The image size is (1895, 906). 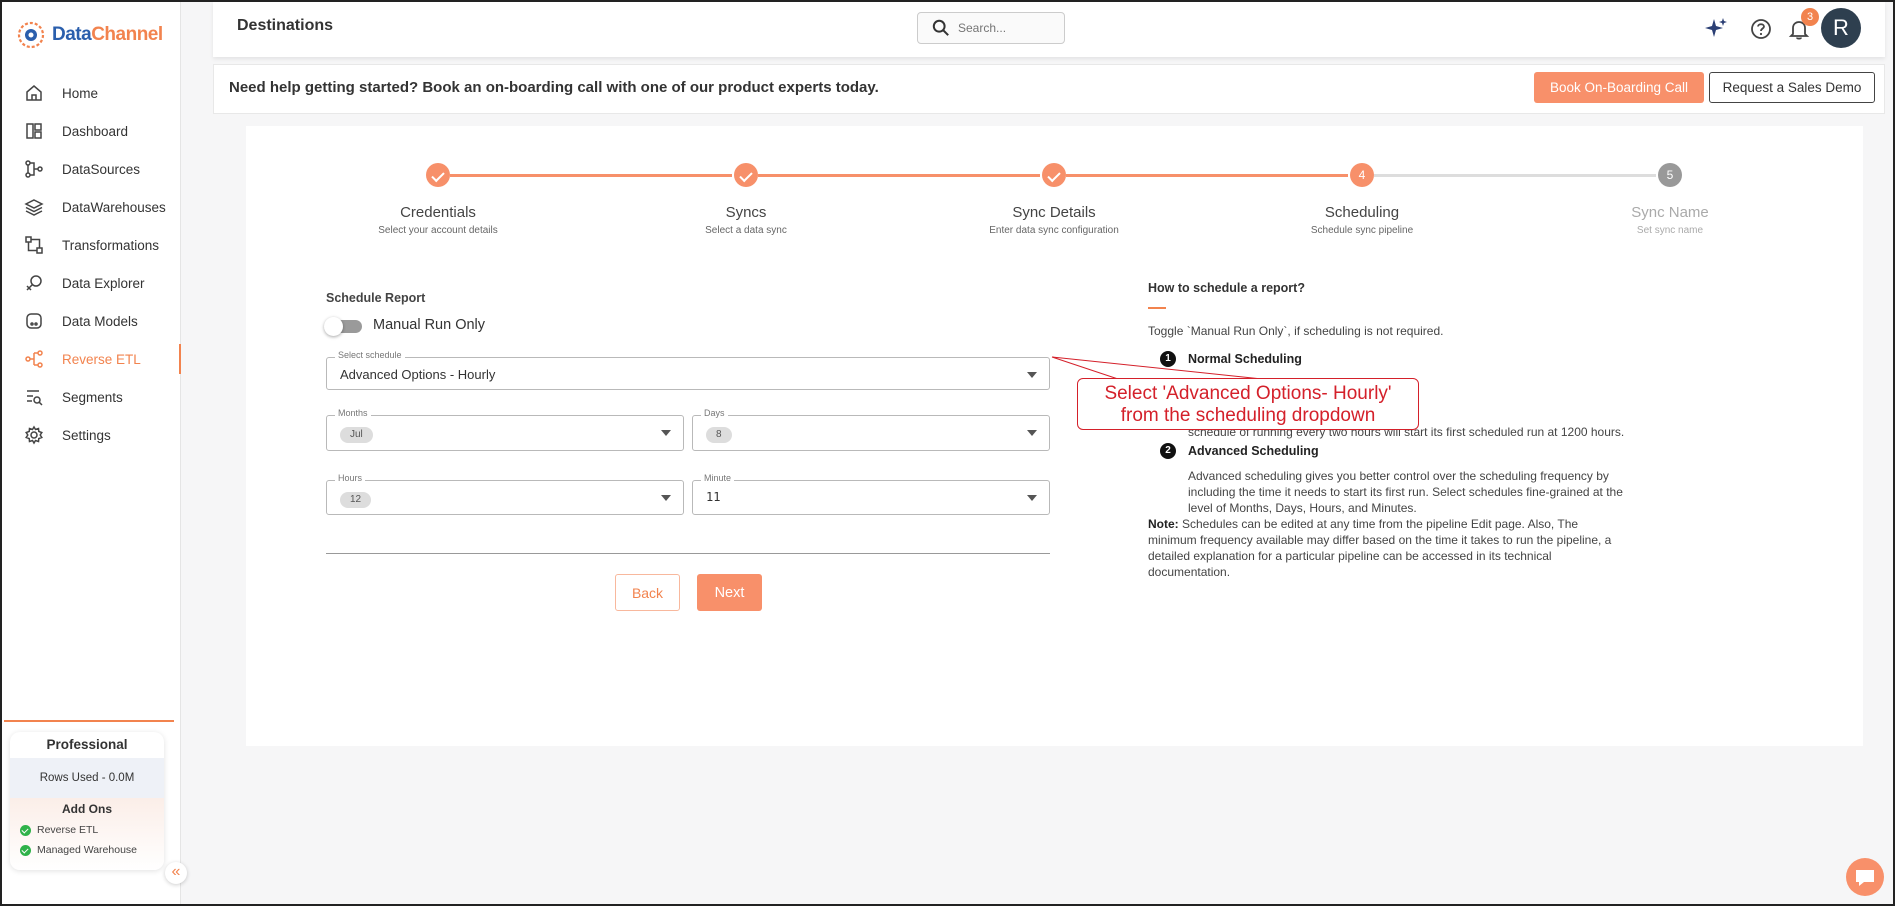 I want to click on chat-button, so click(x=1865, y=877).